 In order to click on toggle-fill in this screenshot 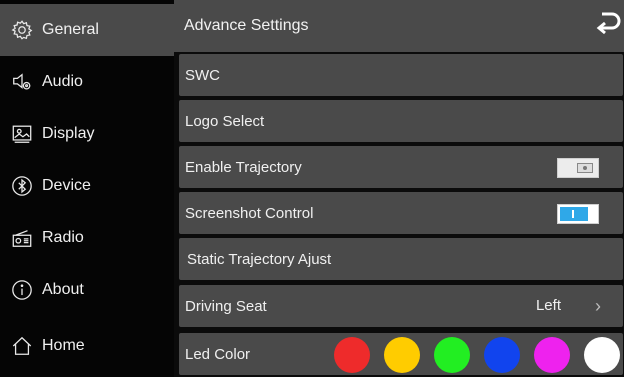, I will do `click(574, 214)`.